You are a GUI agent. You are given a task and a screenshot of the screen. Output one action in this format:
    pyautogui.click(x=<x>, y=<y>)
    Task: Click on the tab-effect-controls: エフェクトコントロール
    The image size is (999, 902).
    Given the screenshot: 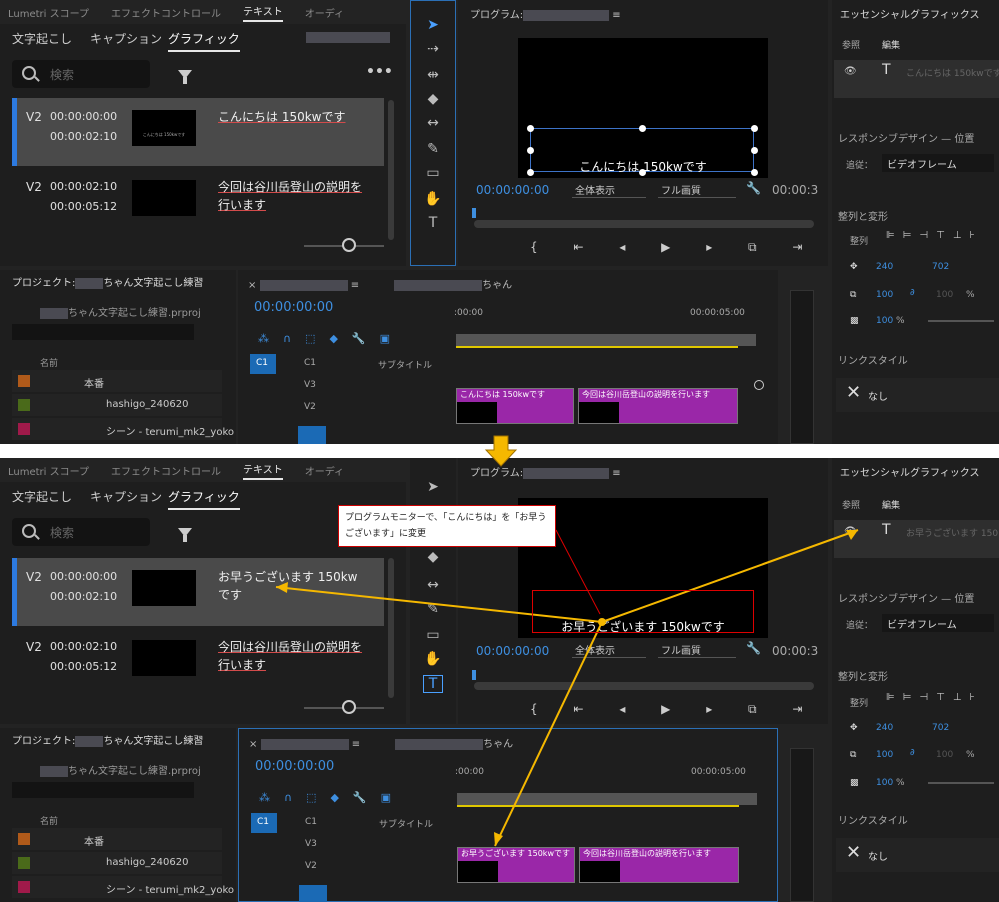 What is the action you would take?
    pyautogui.click(x=166, y=12)
    